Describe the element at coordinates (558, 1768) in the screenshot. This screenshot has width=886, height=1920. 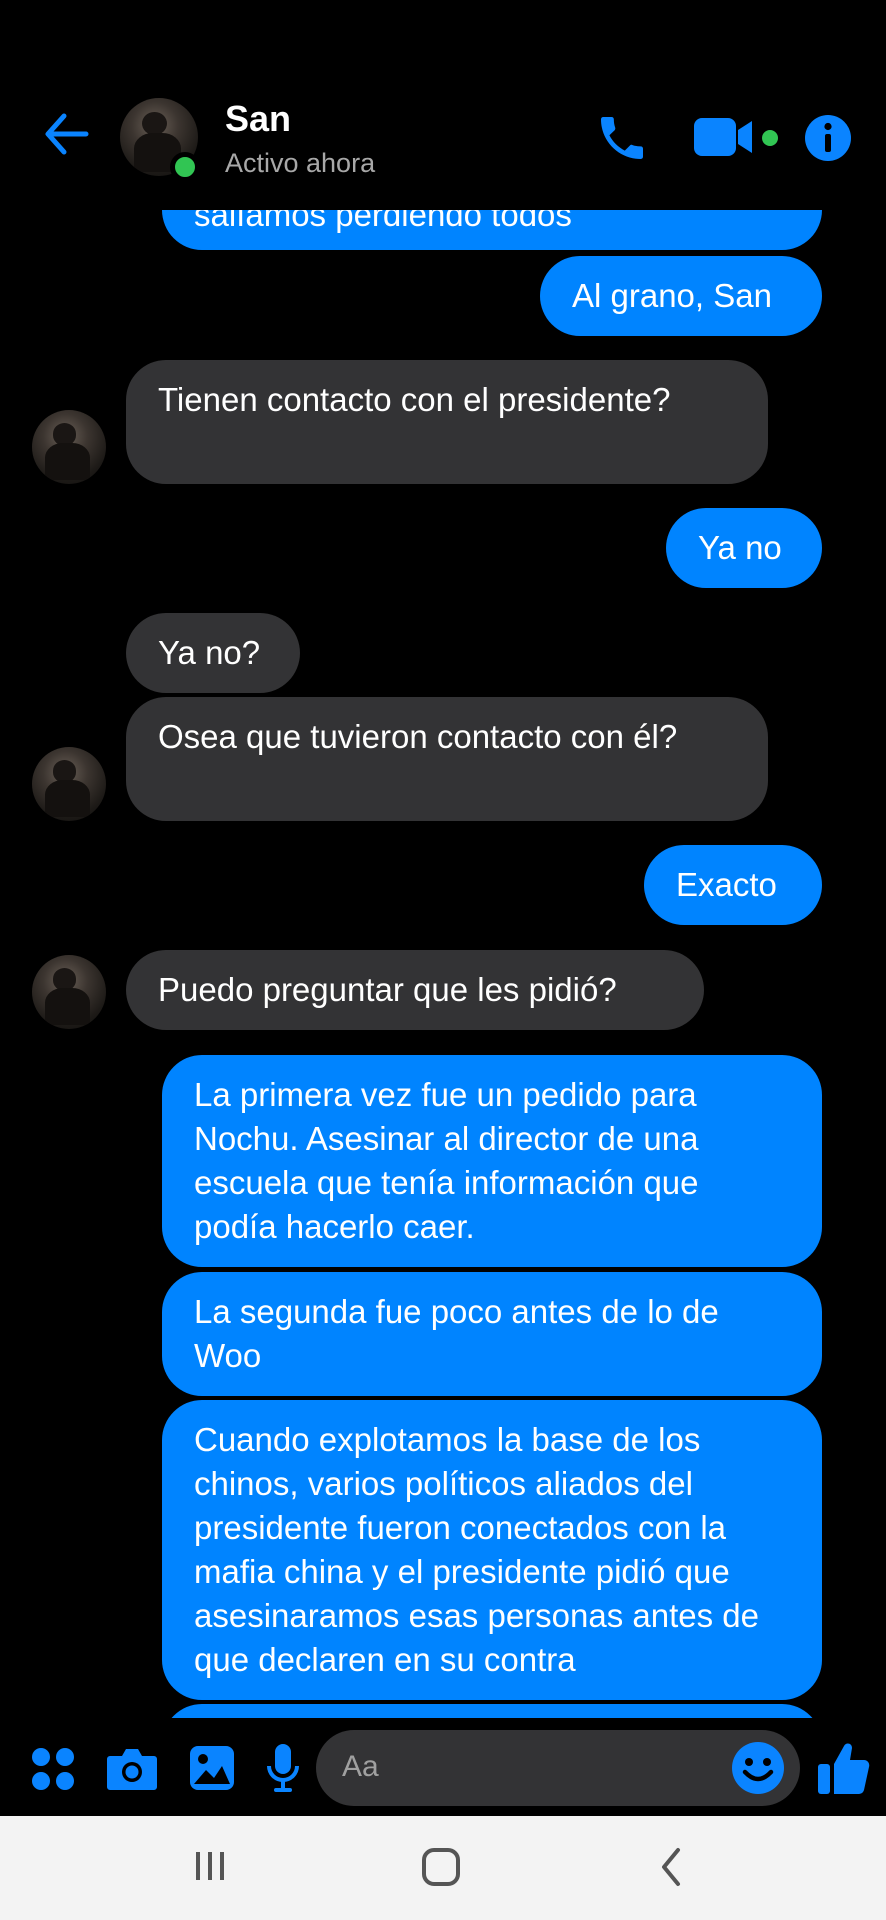
I see `message-input: Aa` at that location.